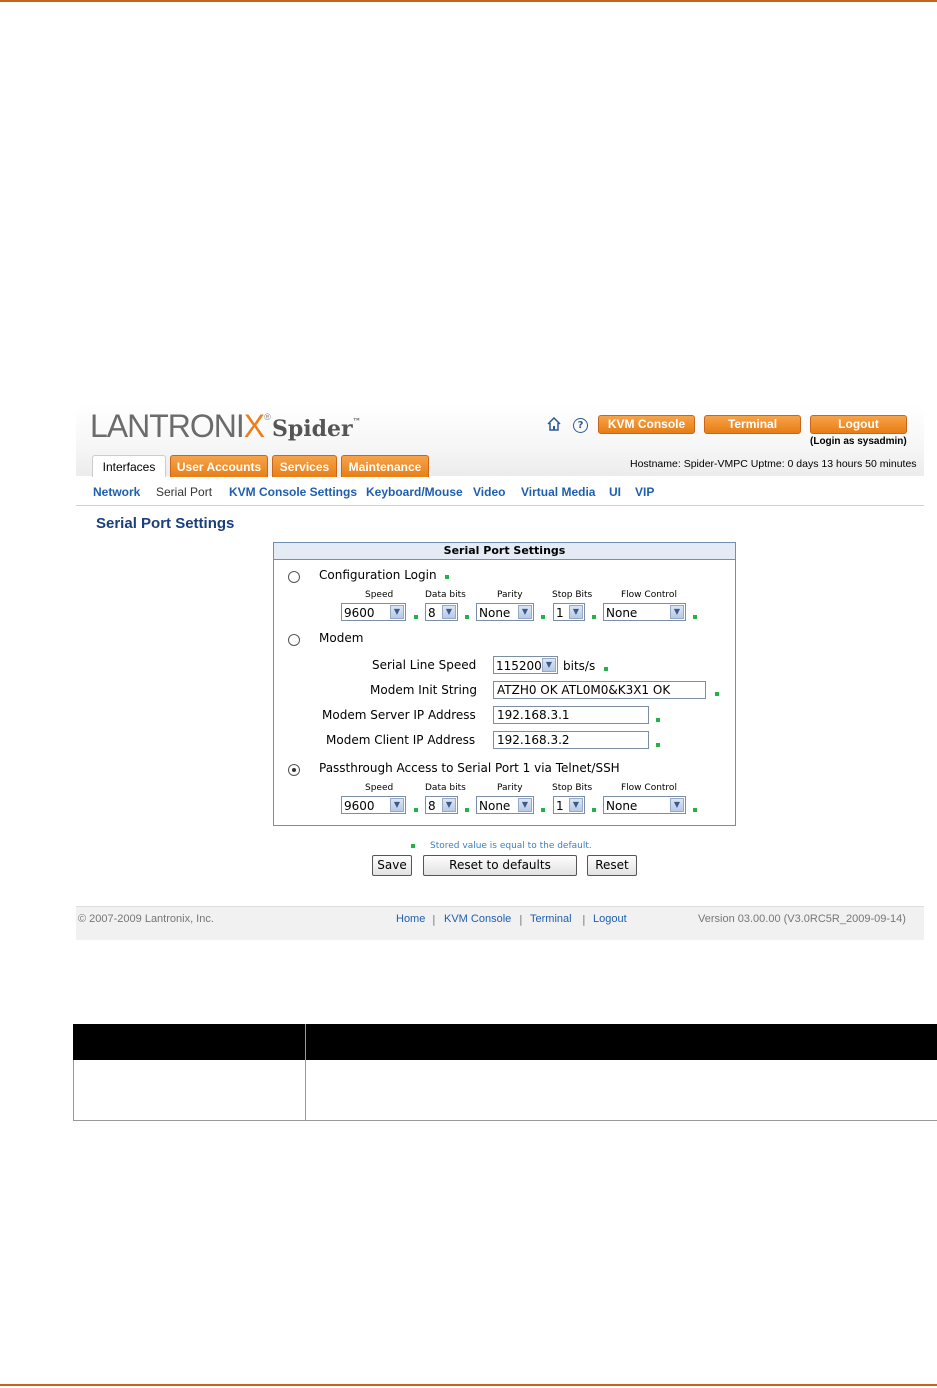  Describe the element at coordinates (468, 1385) in the screenshot. I see `bottom-rule` at that location.